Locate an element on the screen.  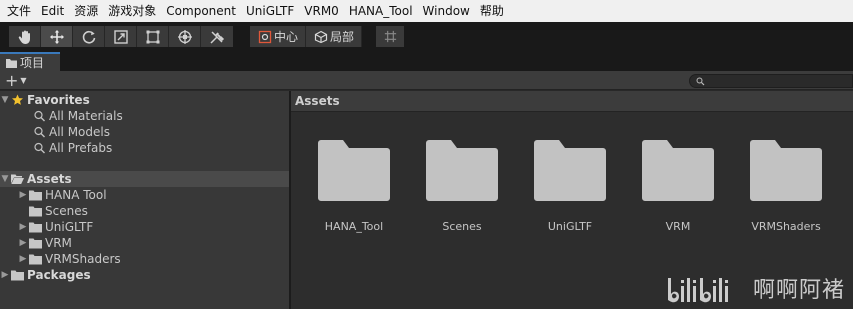
tree-packages: ▶ Packages is located at coordinates (144, 275).